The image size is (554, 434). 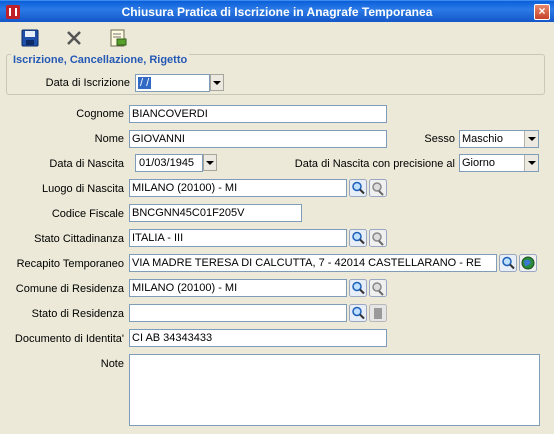 I want to click on data-iscrizione-value: / /, so click(x=145, y=83).